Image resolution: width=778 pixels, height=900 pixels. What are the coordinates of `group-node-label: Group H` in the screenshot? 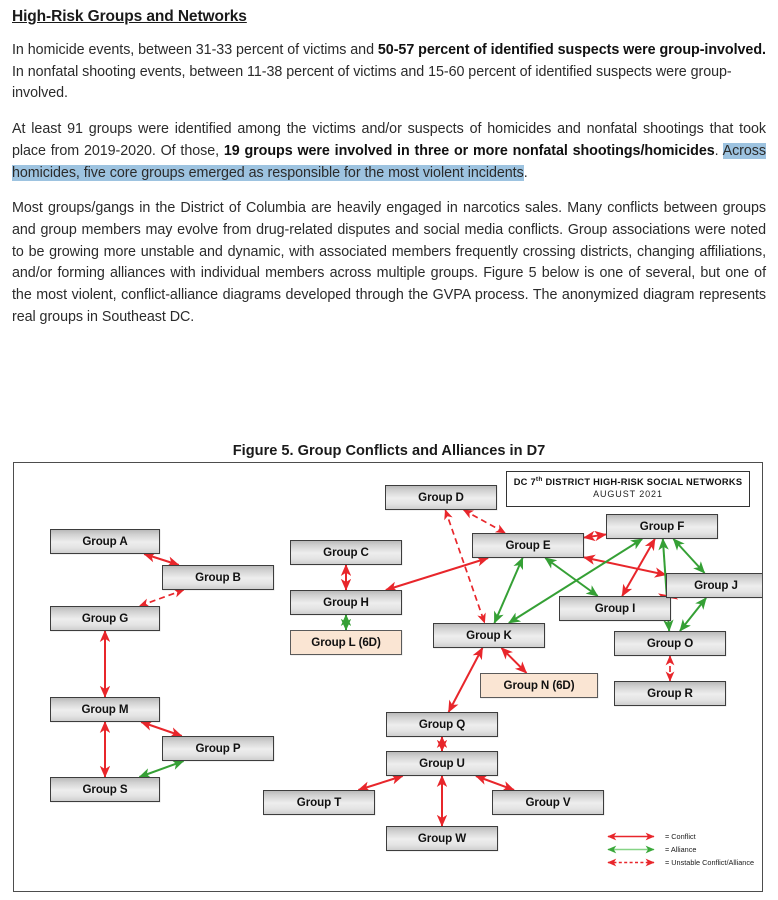 It's located at (346, 602).